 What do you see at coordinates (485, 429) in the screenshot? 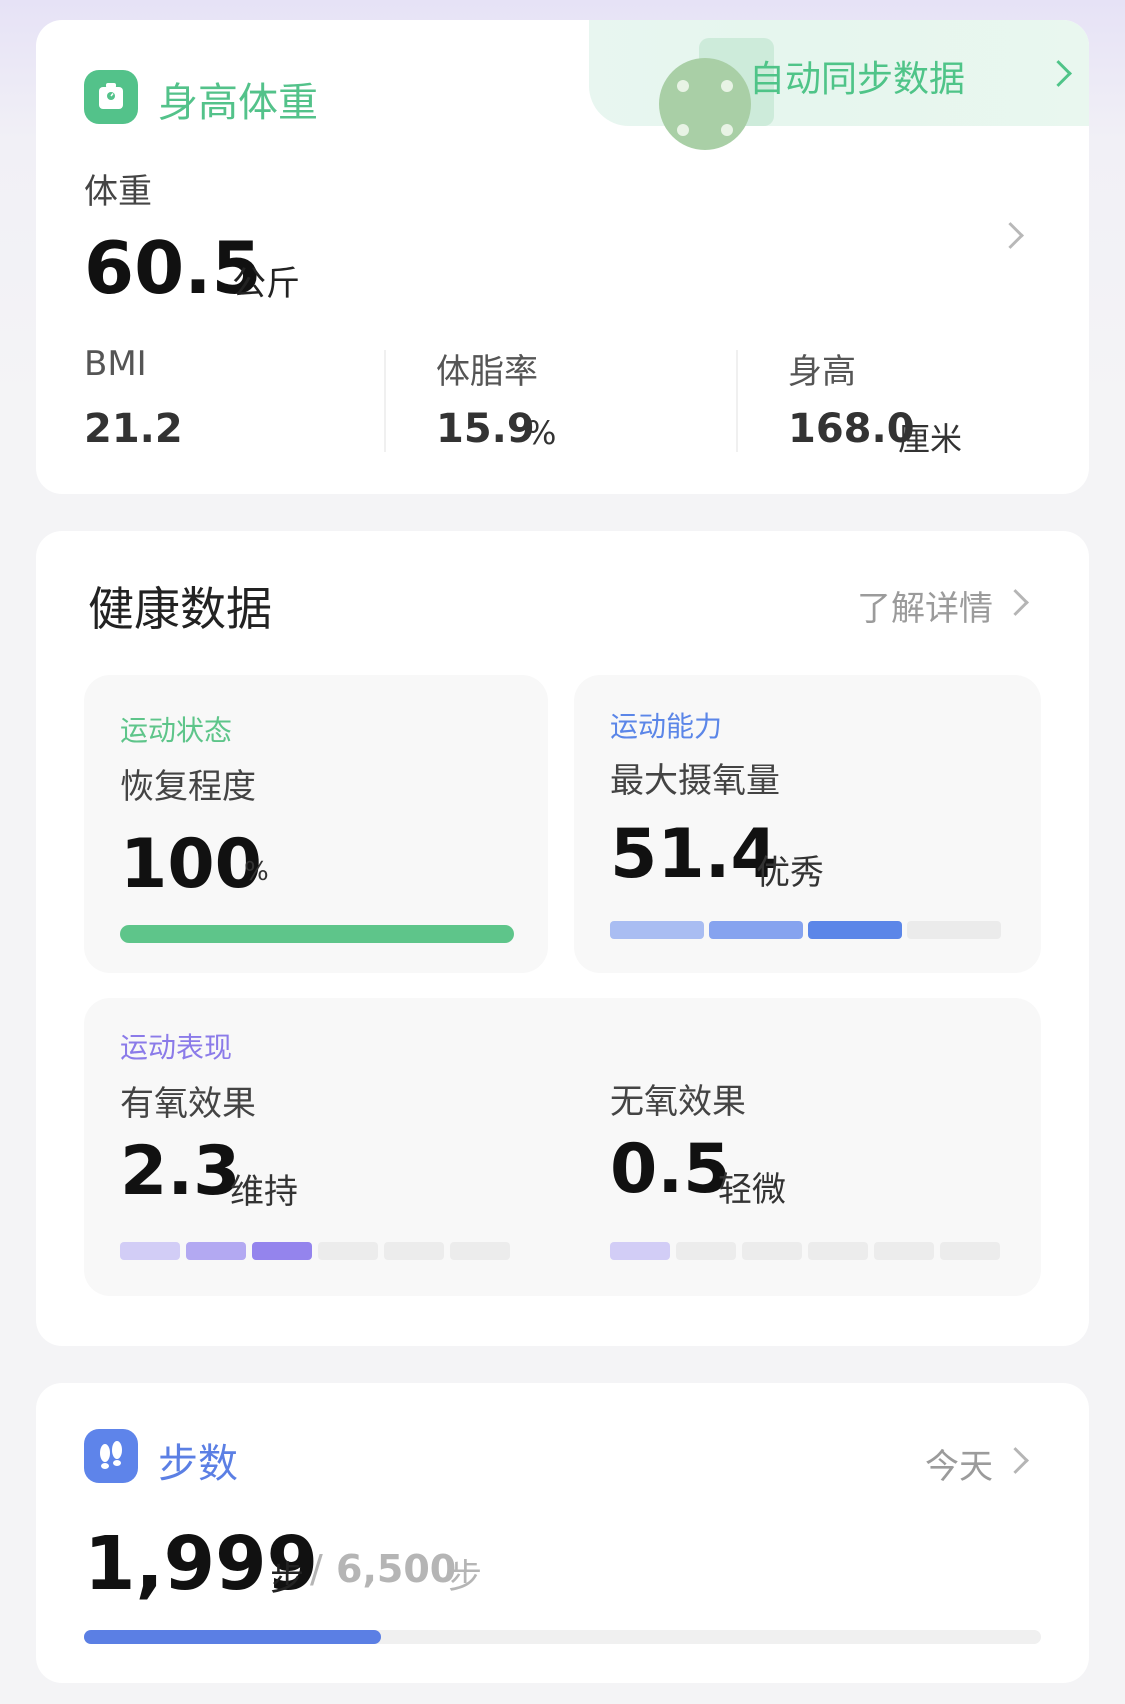
I see `body-fat-value: 15.9` at bounding box center [485, 429].